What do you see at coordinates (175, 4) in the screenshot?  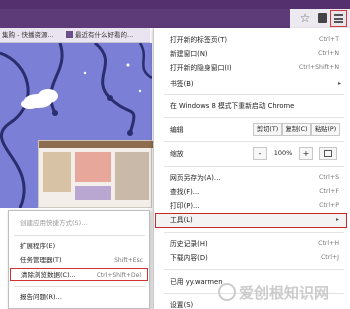 I see `title-strip` at bounding box center [175, 4].